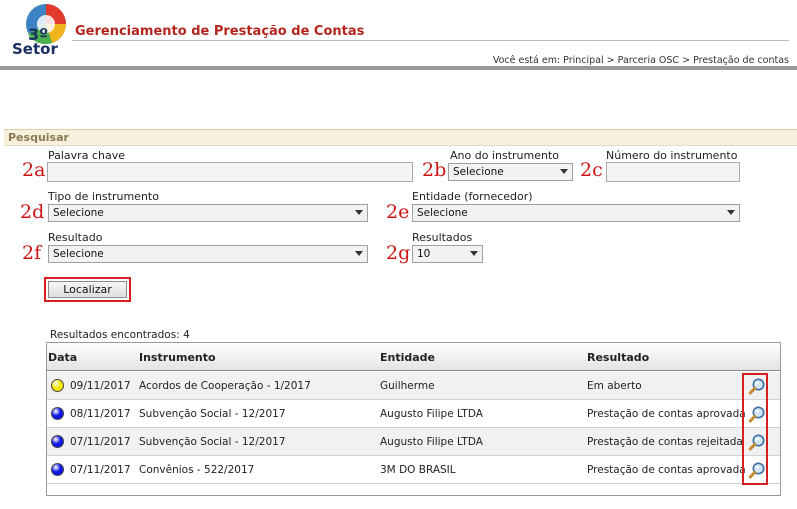 The height and width of the screenshot is (509, 797). I want to click on title-divider, so click(430, 40).